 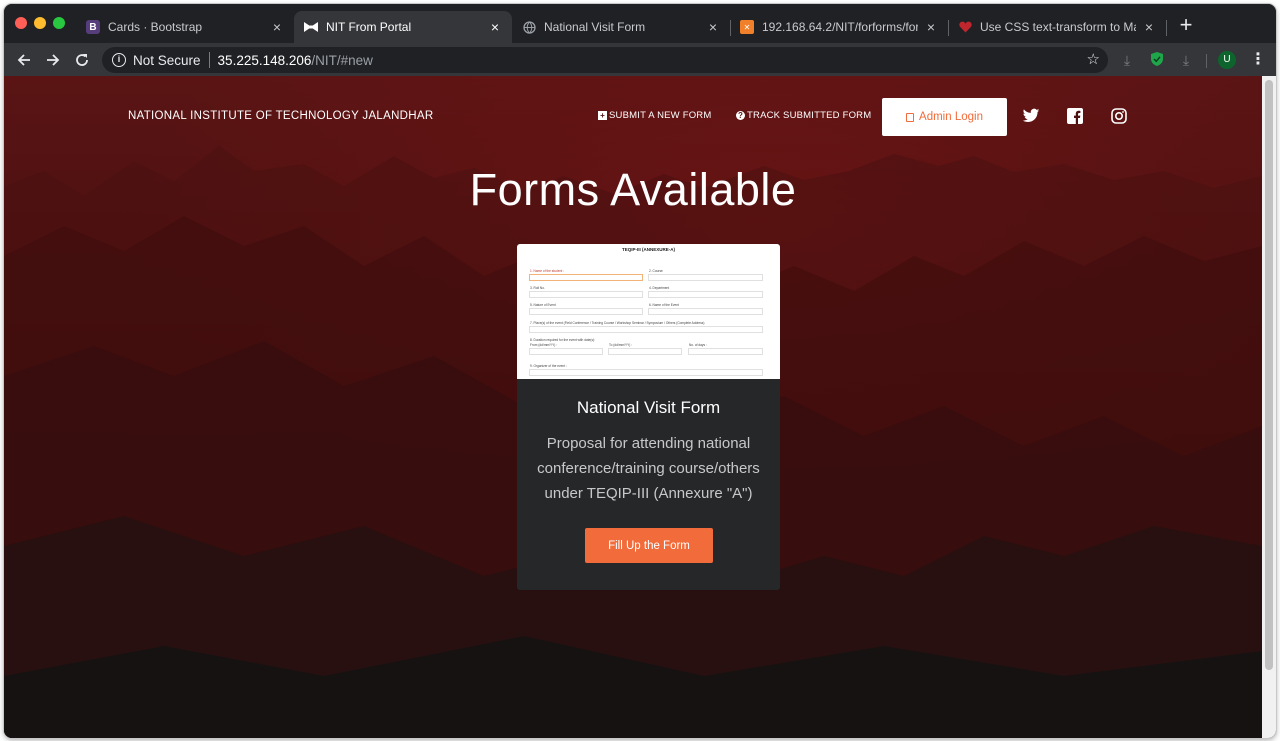 What do you see at coordinates (119, 60) in the screenshot?
I see `info-icon: i` at bounding box center [119, 60].